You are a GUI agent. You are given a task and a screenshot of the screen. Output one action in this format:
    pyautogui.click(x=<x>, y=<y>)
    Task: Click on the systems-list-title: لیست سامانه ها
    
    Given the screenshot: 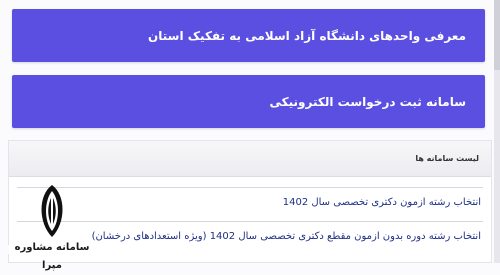 What is the action you would take?
    pyautogui.click(x=447, y=158)
    